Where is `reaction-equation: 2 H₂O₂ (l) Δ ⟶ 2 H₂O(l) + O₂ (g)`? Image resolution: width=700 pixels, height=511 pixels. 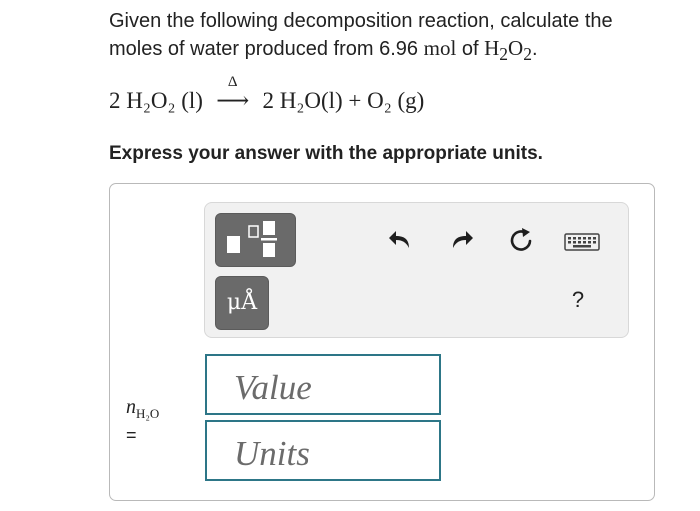 reaction-equation: 2 H₂O₂ (l) Δ ⟶ 2 H₂O(l) + O₂ (g) is located at coordinates (267, 94).